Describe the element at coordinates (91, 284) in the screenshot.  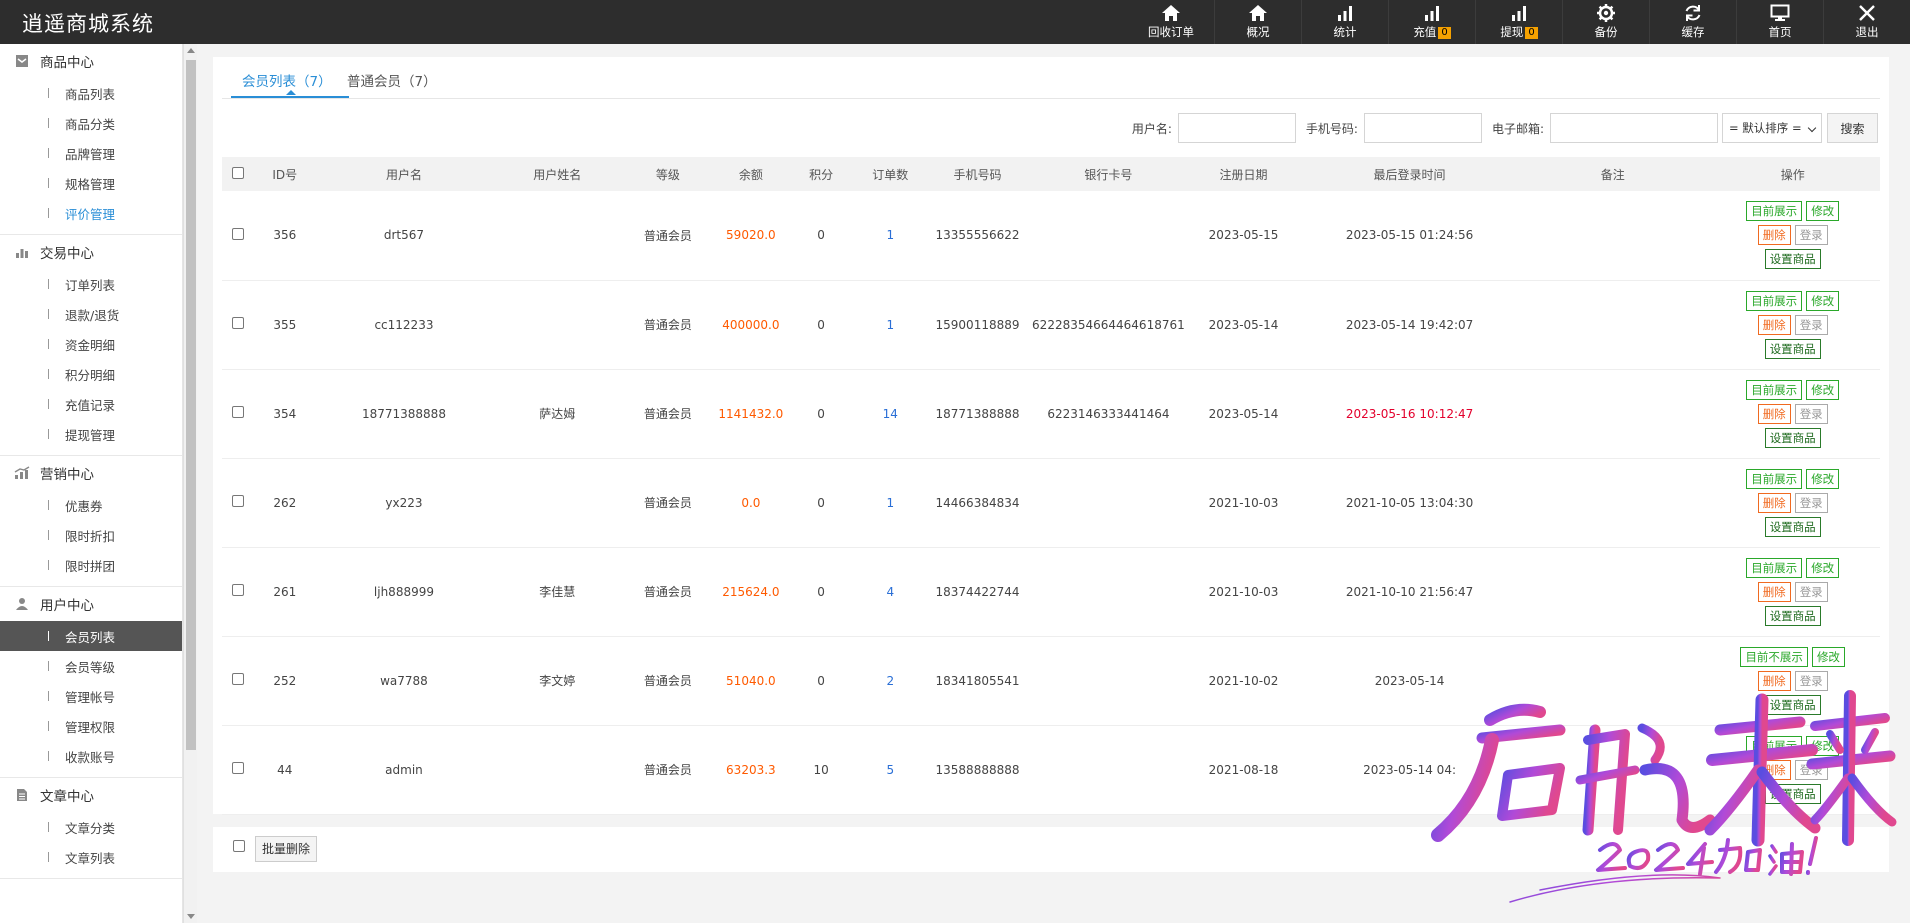
I see `sidebar-item: 订单列表` at that location.